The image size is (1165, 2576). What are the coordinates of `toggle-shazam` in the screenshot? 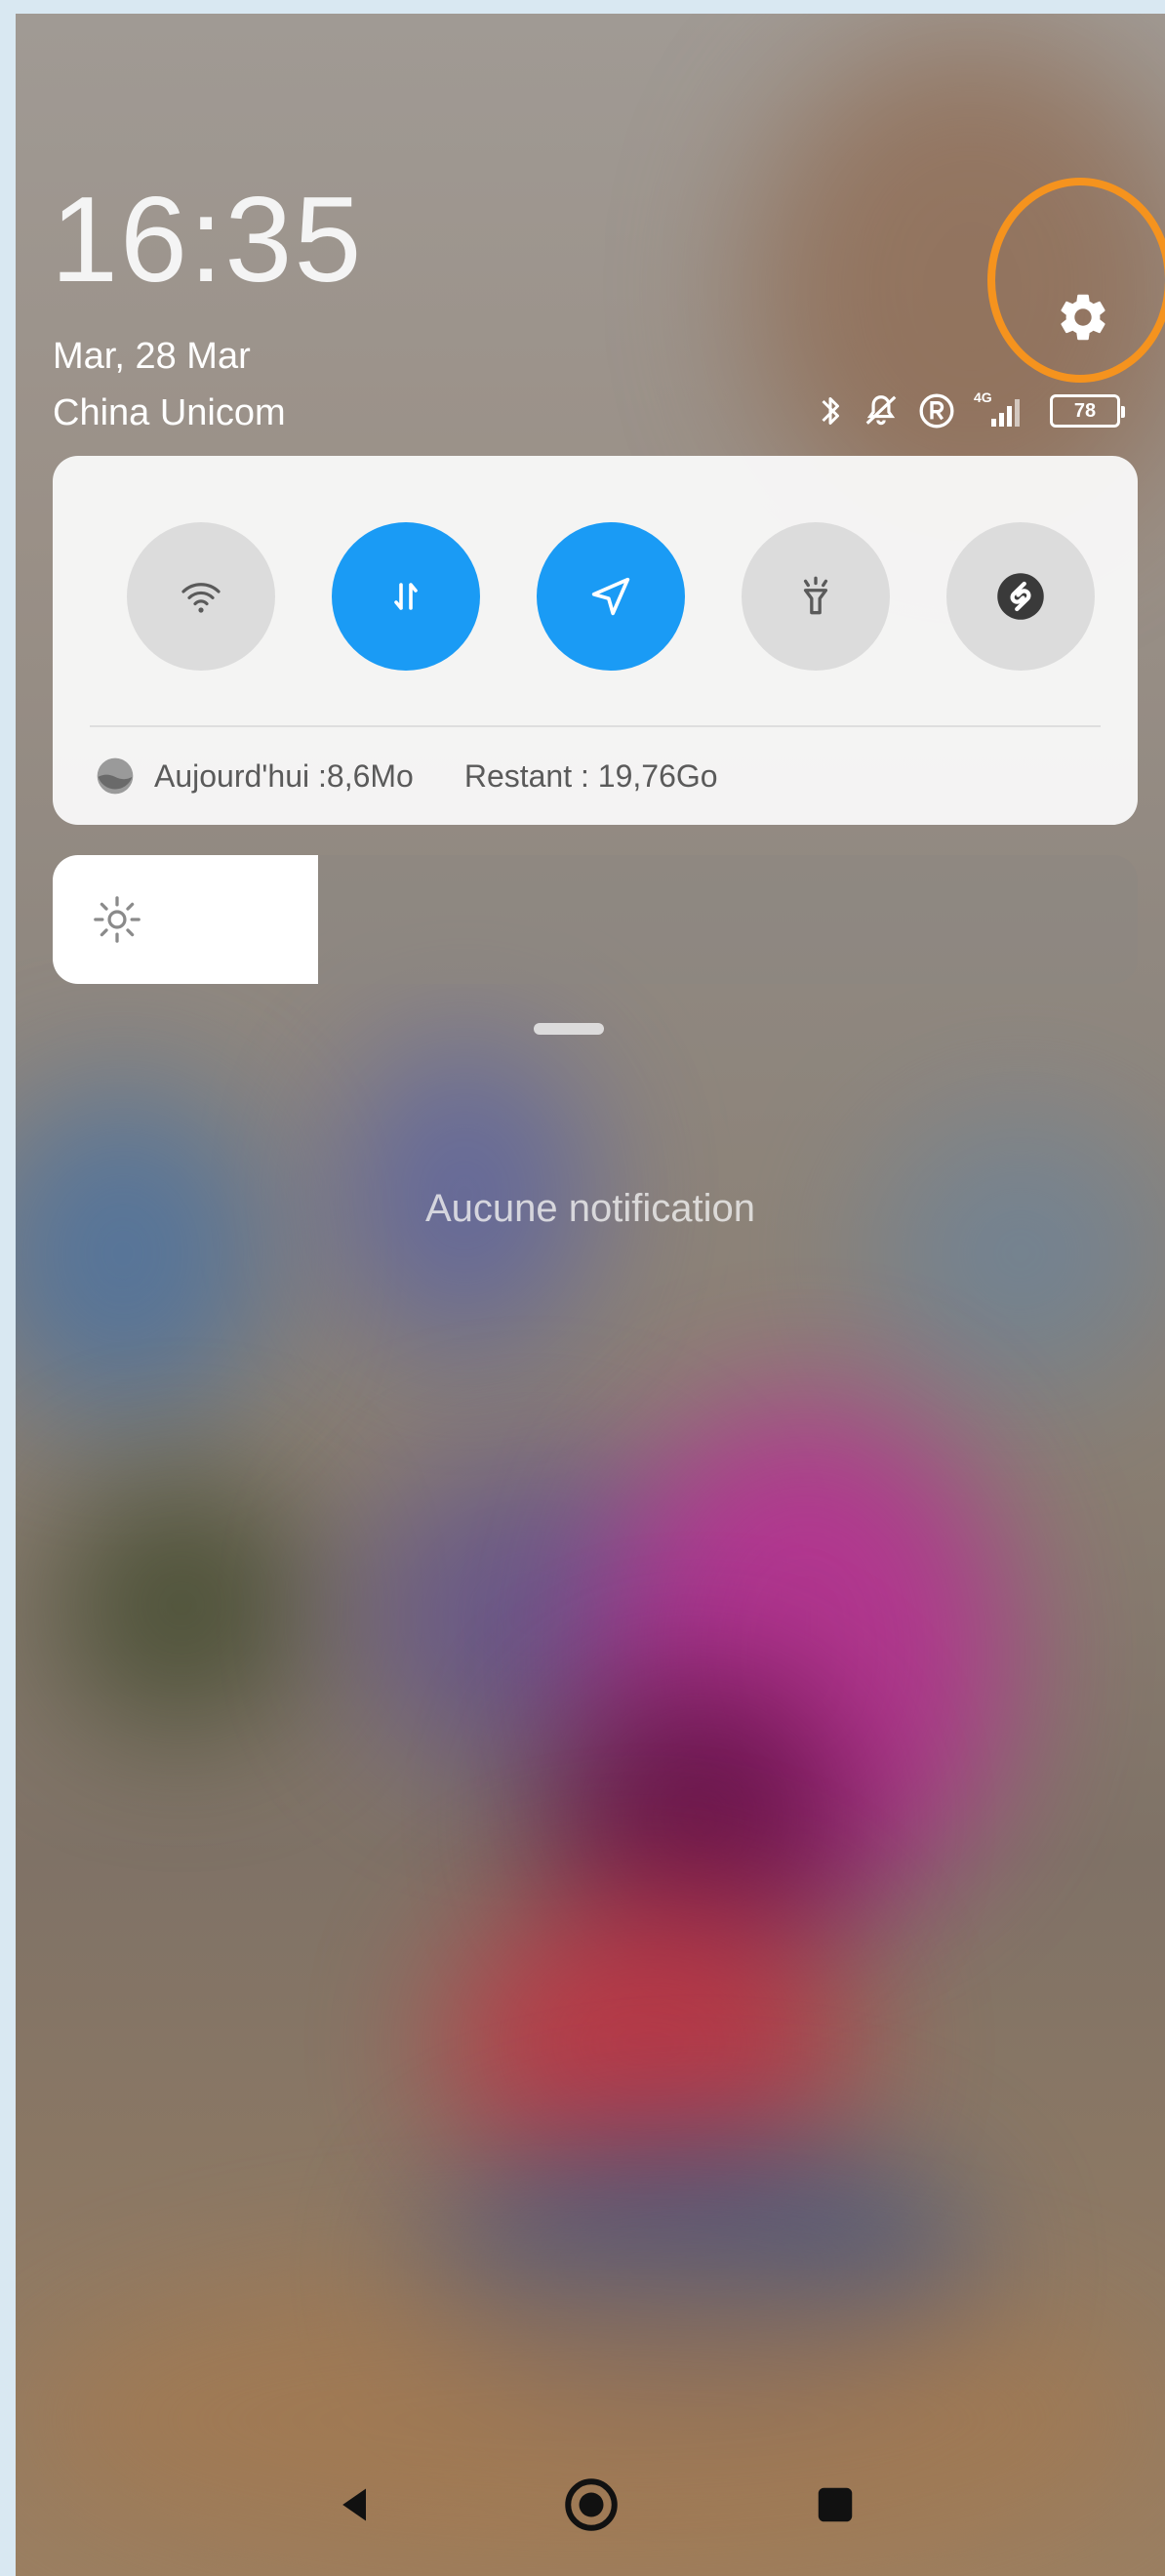 It's located at (1020, 596).